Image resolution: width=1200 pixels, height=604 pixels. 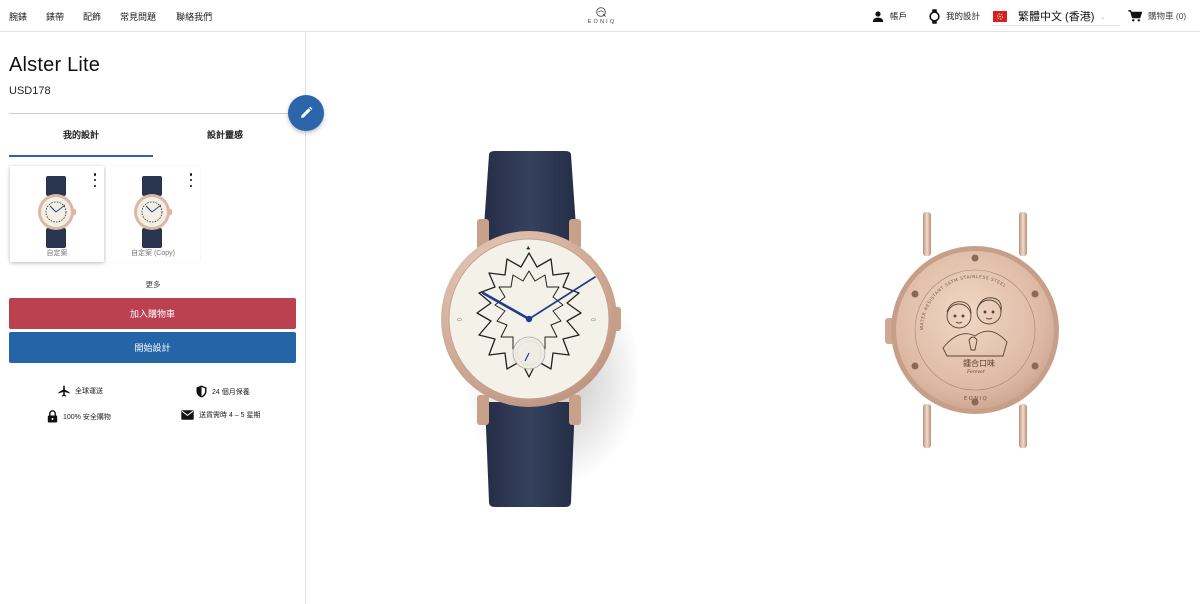 I want to click on feature-label: 送貨需時 4 – 5 星期, so click(x=230, y=415).